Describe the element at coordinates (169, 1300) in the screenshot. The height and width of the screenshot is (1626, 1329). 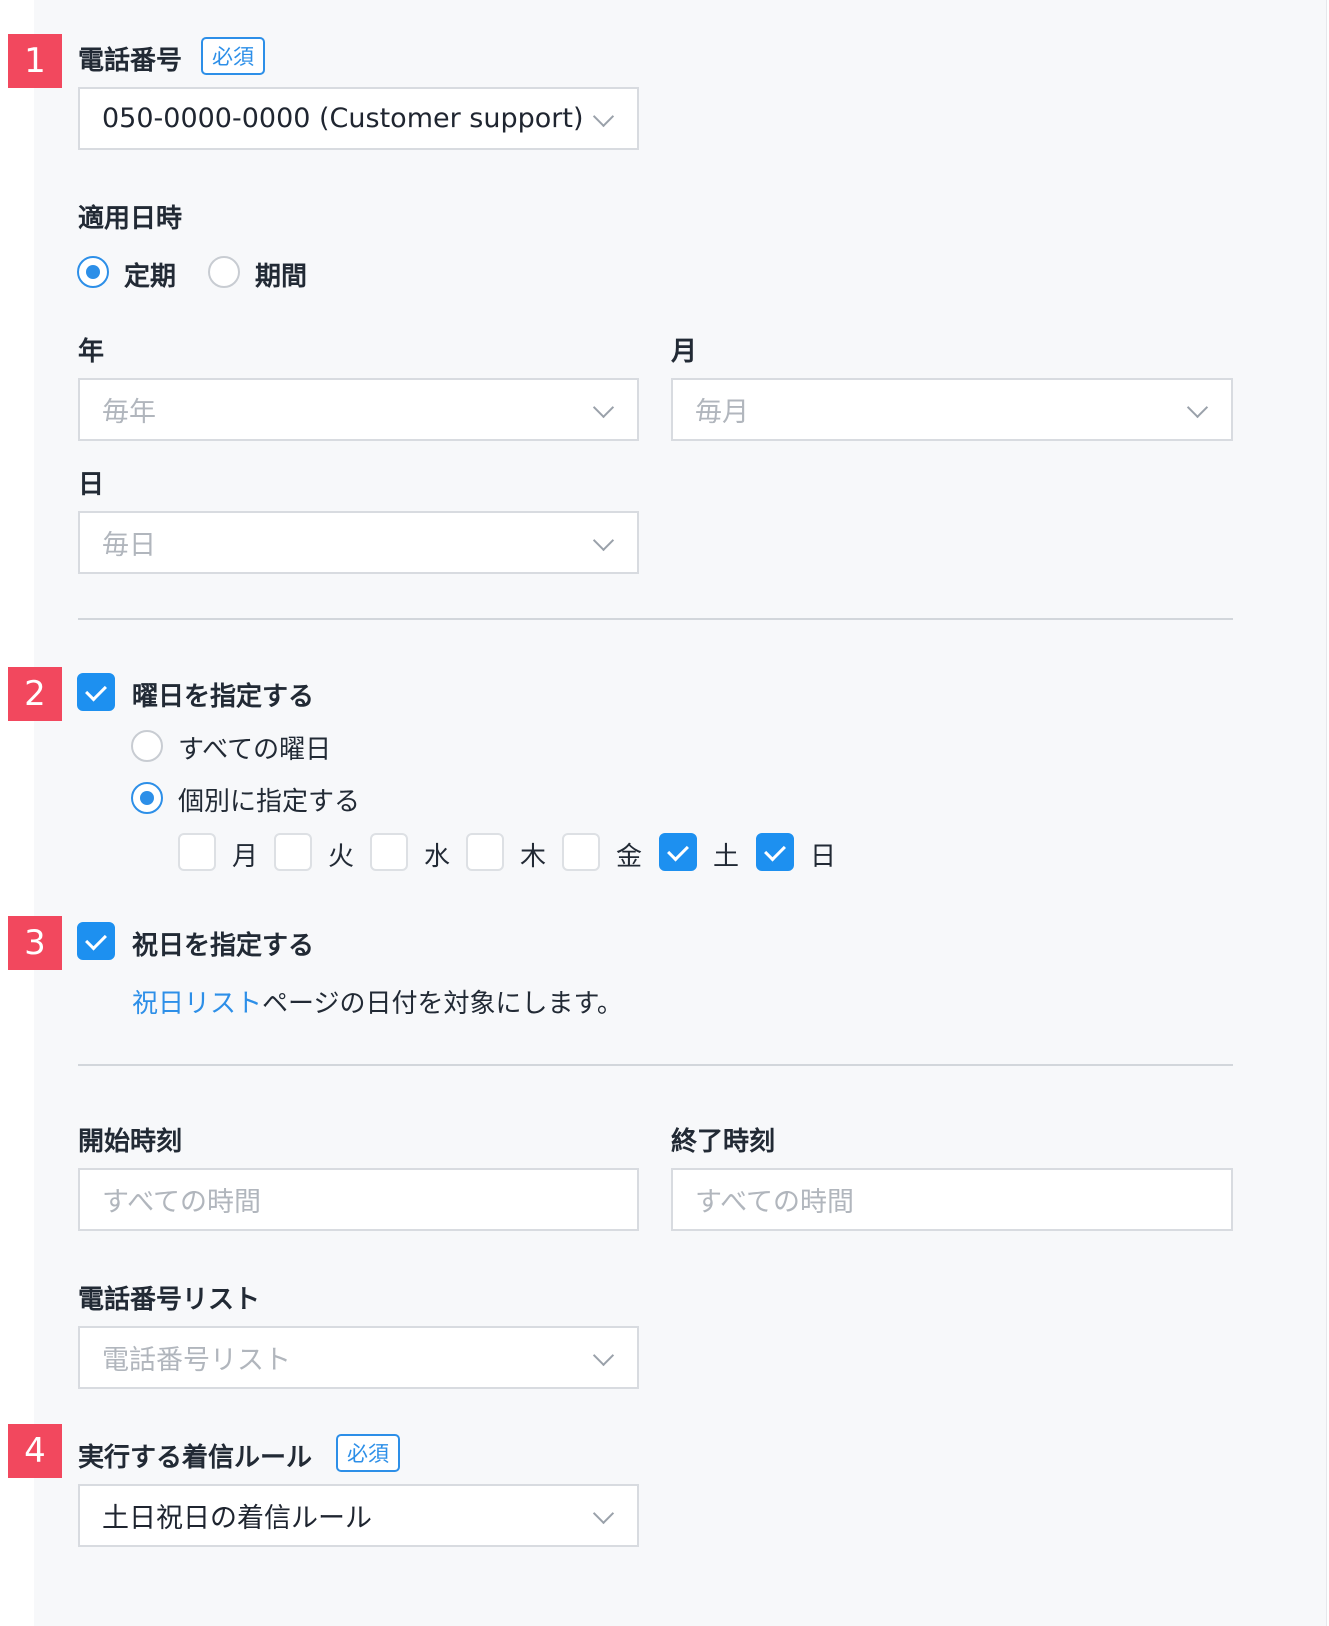
I see `phone-list-label: 電話番号リスト` at that location.